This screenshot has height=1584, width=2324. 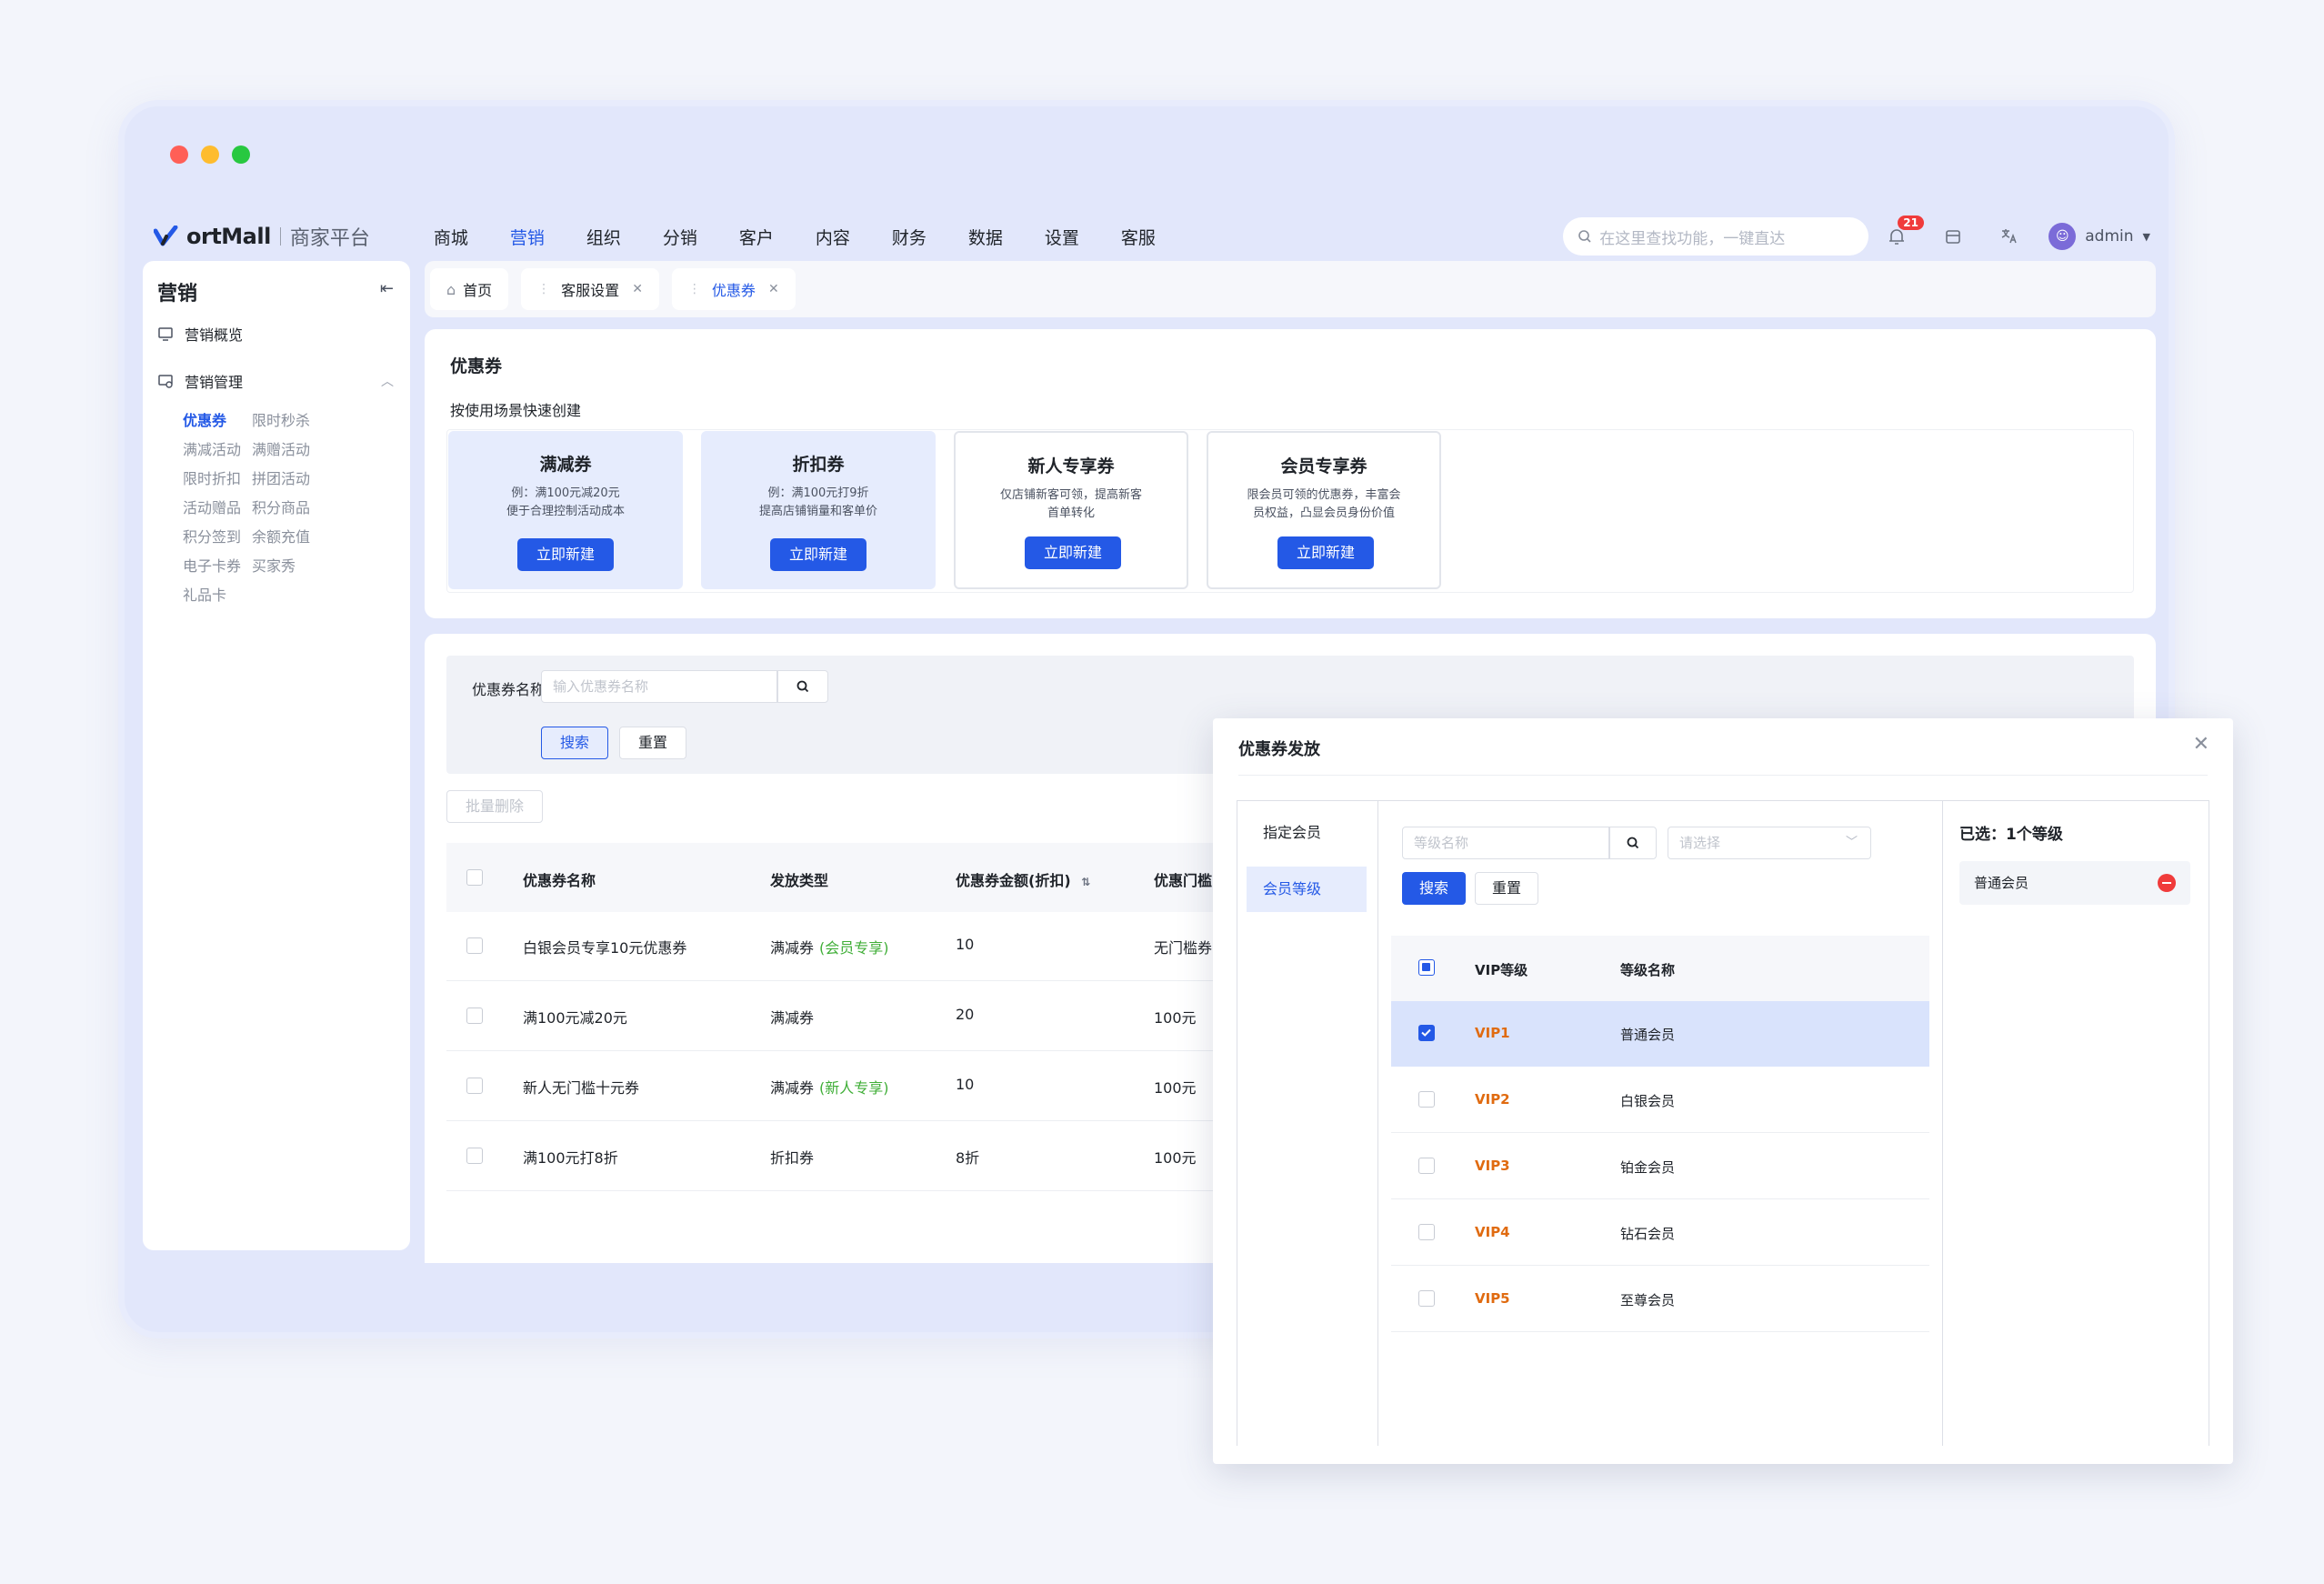 What do you see at coordinates (1660, 1299) in the screenshot?
I see `level-row: VIP5 至尊会员` at bounding box center [1660, 1299].